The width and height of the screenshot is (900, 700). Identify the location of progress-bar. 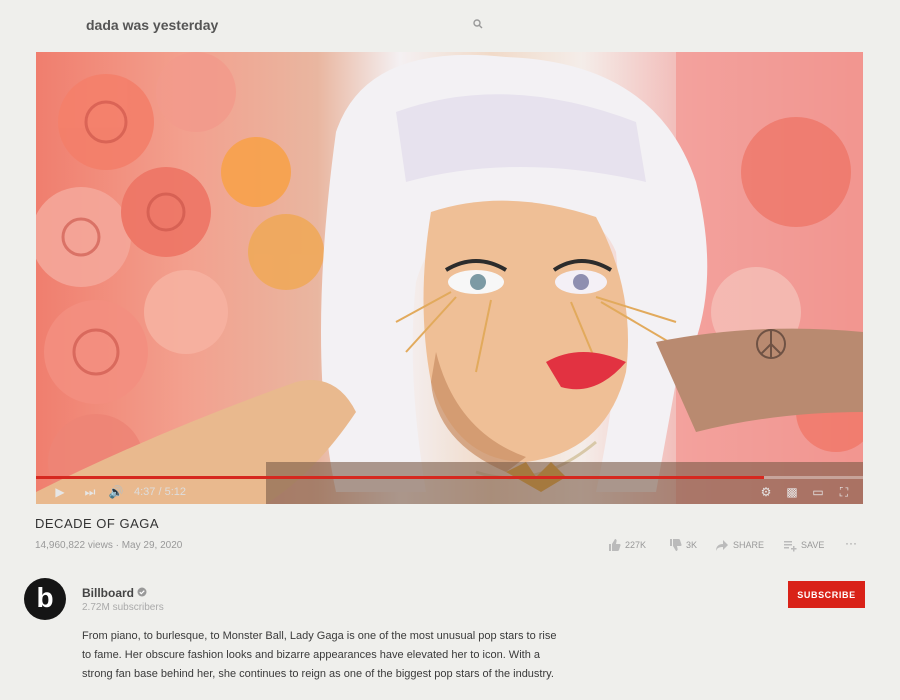
(449, 477).